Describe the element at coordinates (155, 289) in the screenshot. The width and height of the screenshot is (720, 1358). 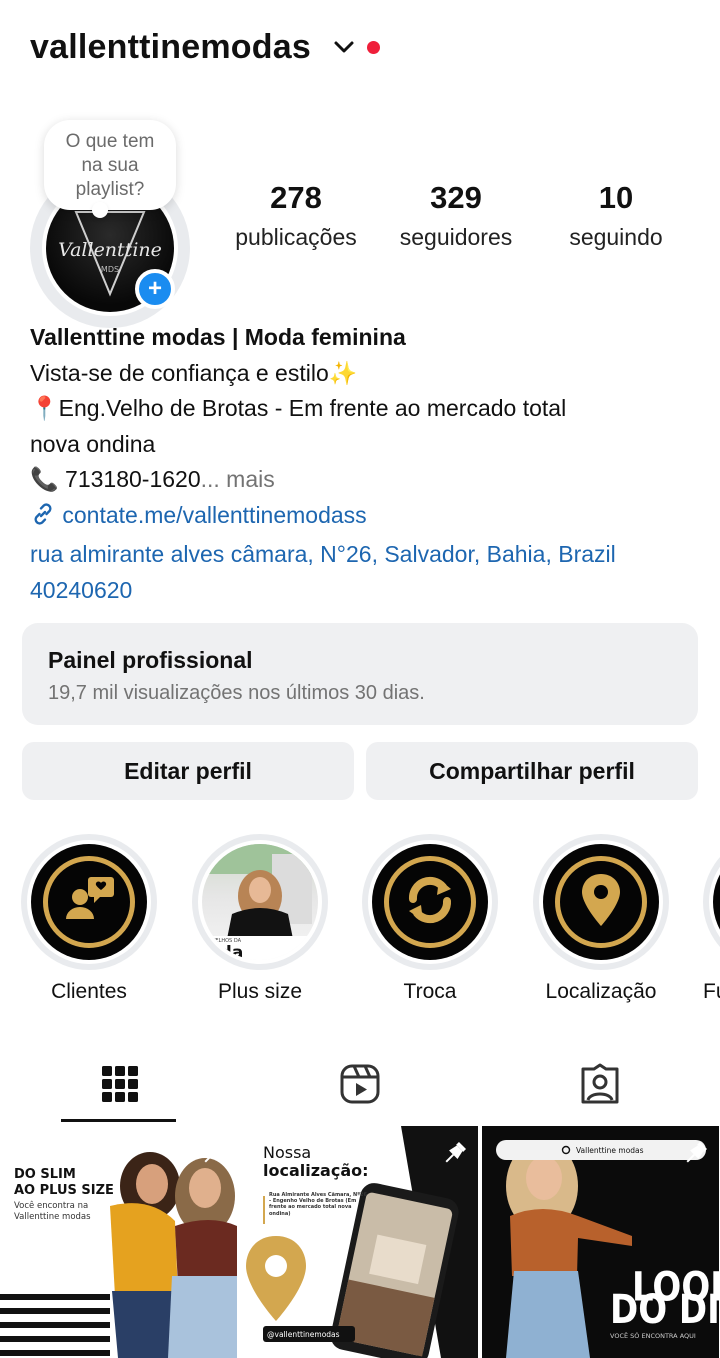
I see `add-story-button: +` at that location.